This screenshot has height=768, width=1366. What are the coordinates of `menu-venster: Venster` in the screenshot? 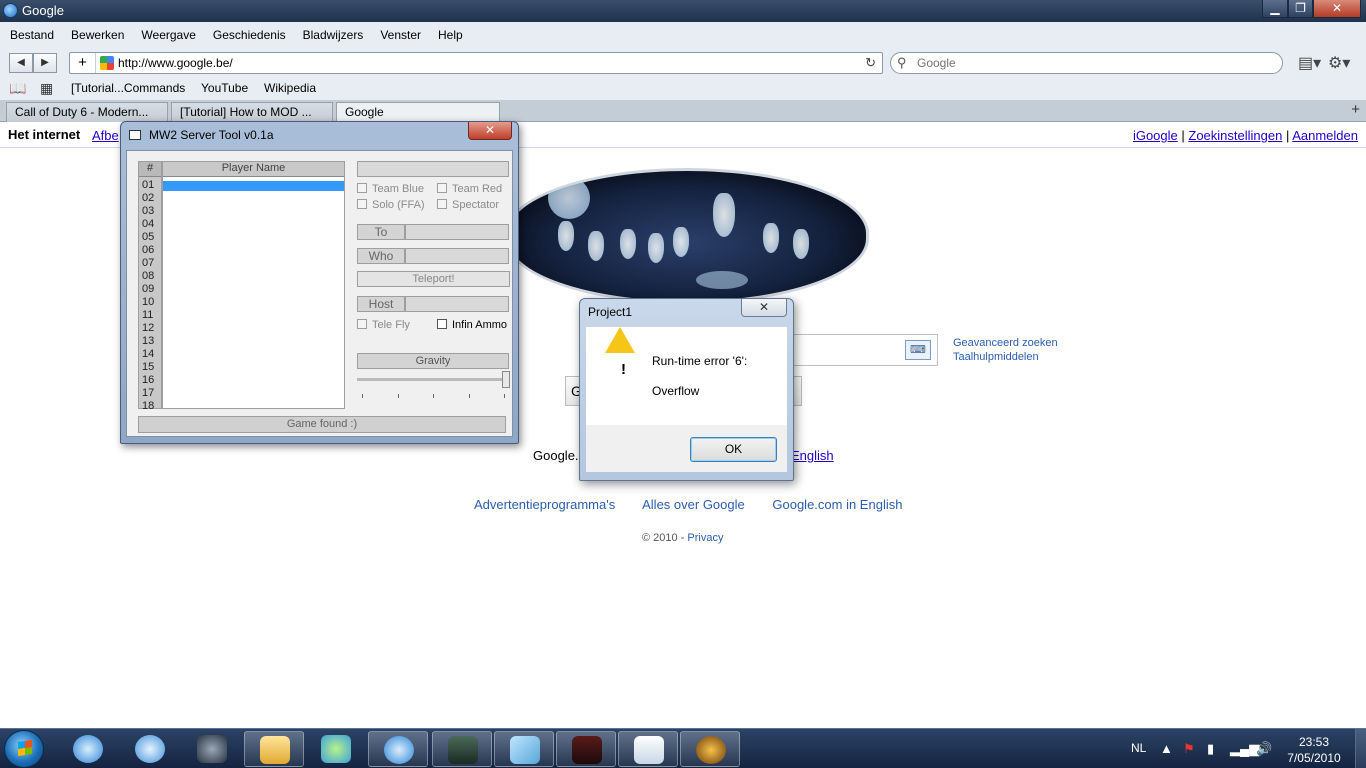 It's located at (400, 35).